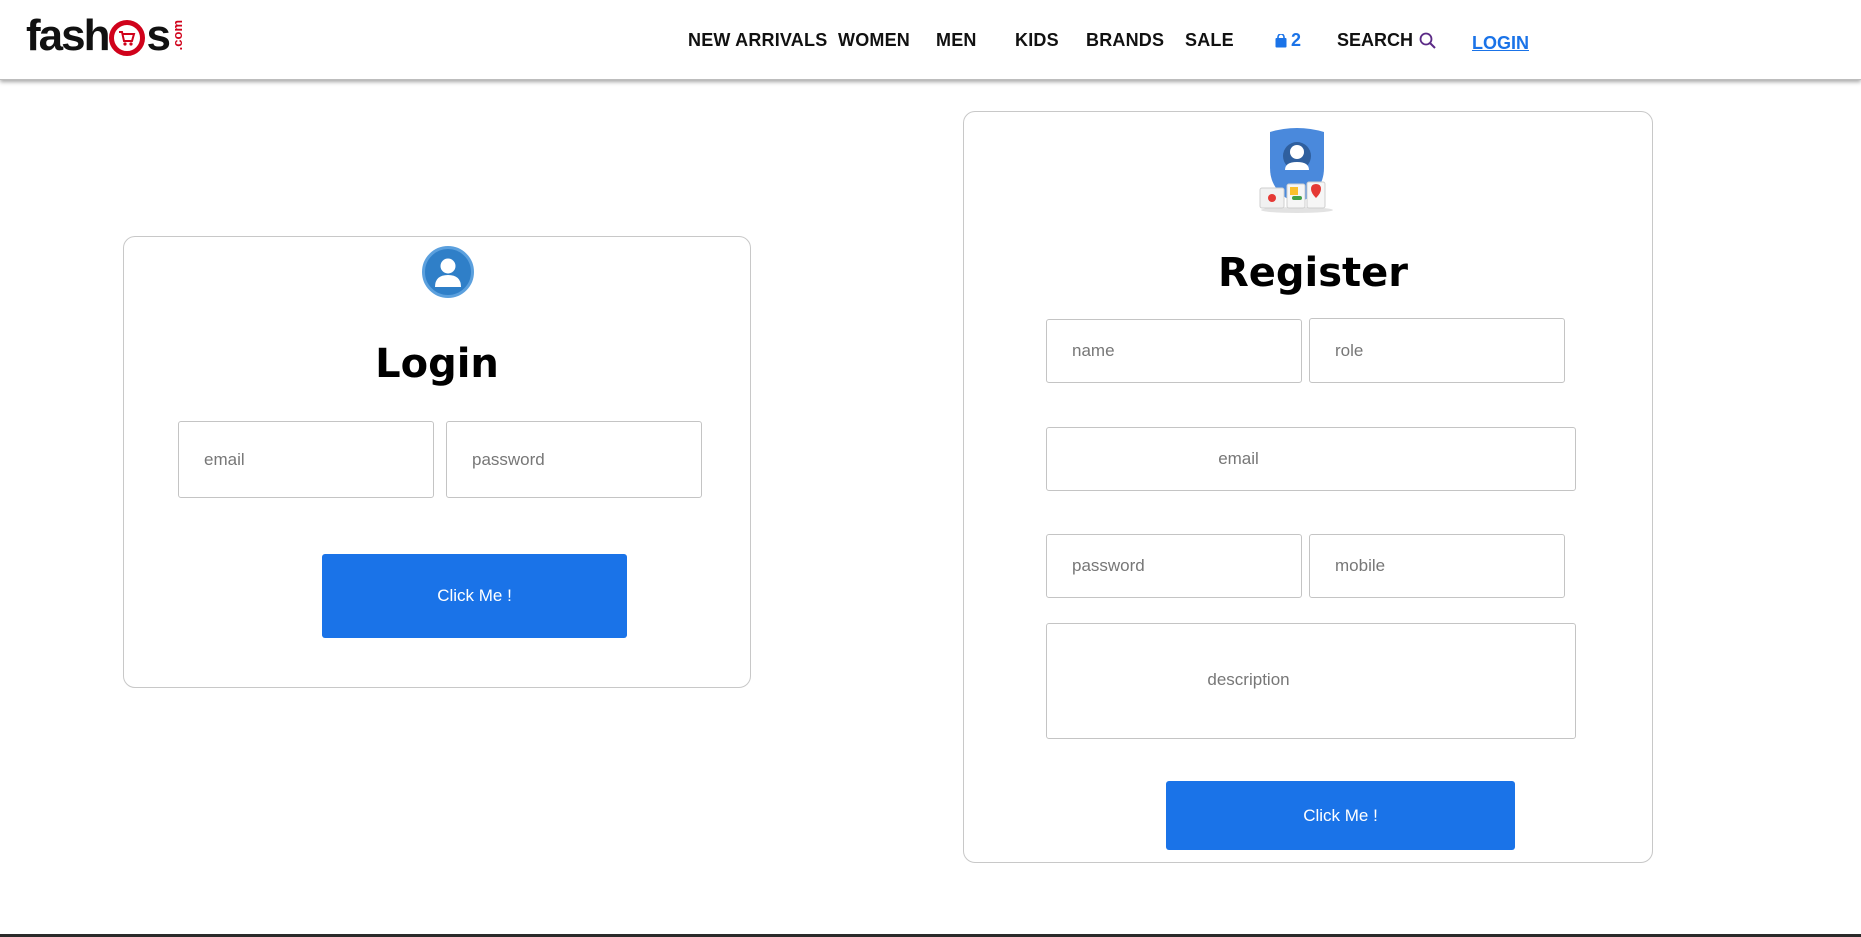  What do you see at coordinates (1296, 170) in the screenshot?
I see `account-shield-icon` at bounding box center [1296, 170].